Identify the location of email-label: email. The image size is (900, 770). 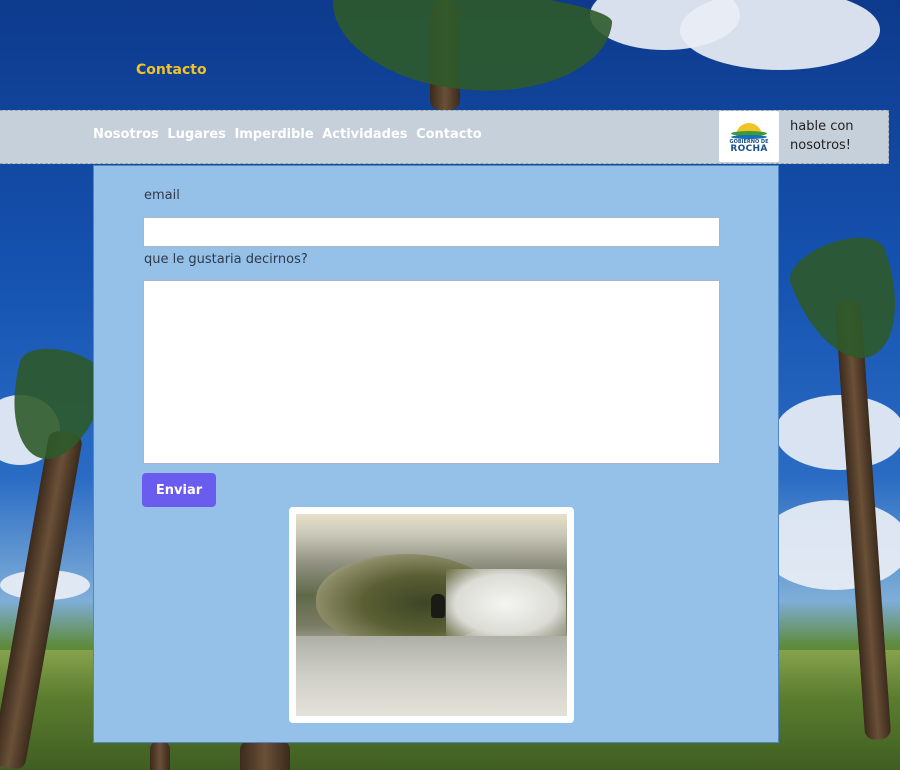
(162, 195).